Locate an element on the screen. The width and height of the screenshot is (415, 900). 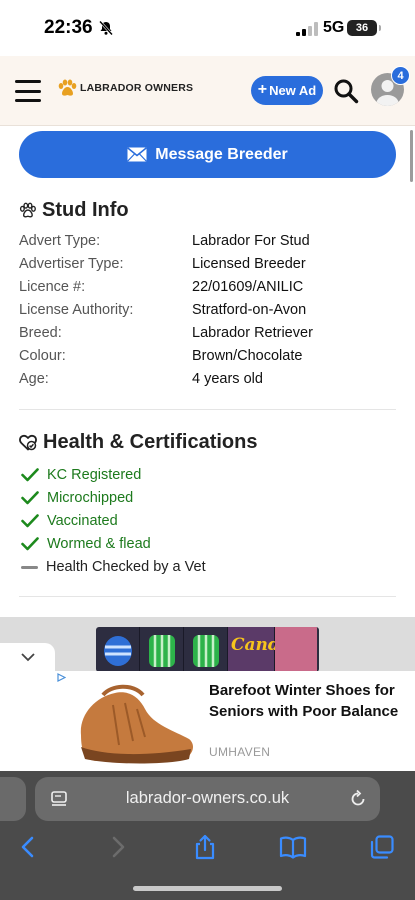
ad-choices-icon is located at coordinates (61, 677).